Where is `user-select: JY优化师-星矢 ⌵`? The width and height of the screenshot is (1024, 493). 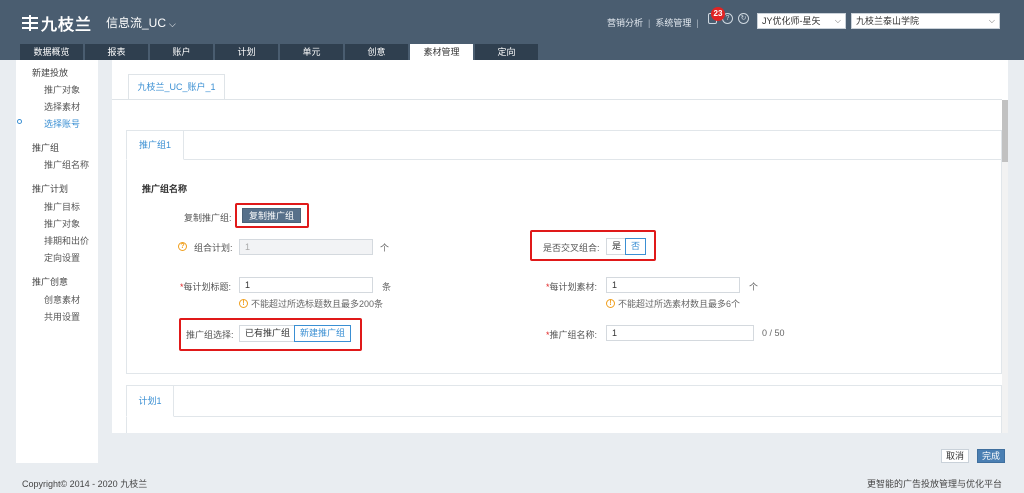 user-select: JY优化师-星矢 ⌵ is located at coordinates (801, 21).